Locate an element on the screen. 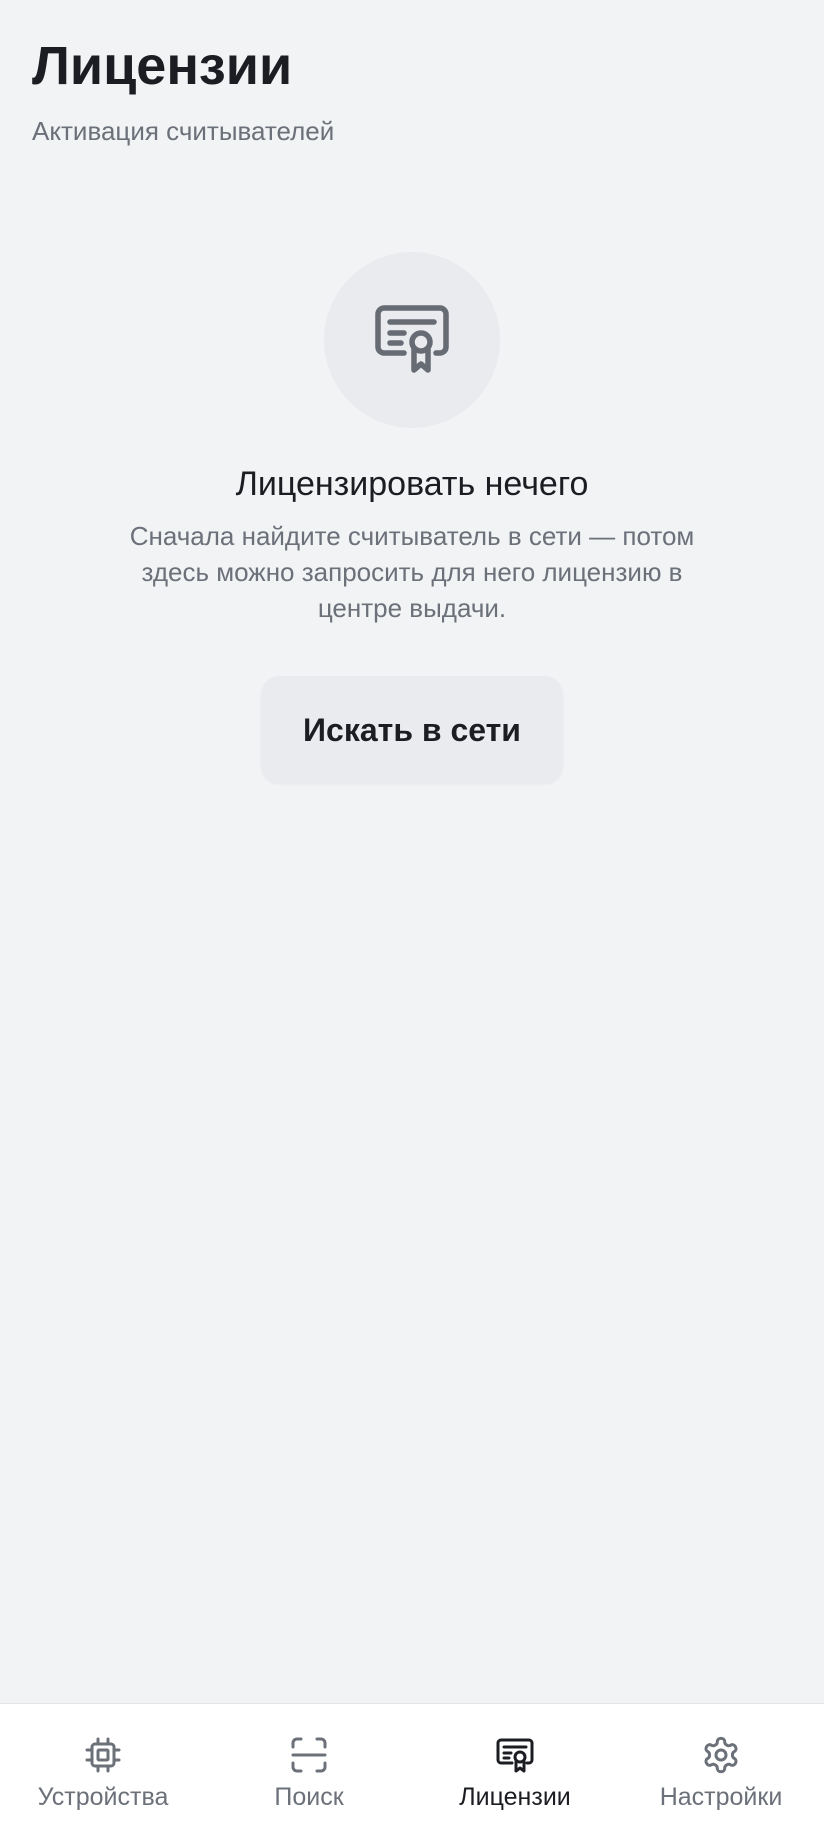 The image size is (824, 1830). nav-item-settings: Настройки is located at coordinates (721, 1767).